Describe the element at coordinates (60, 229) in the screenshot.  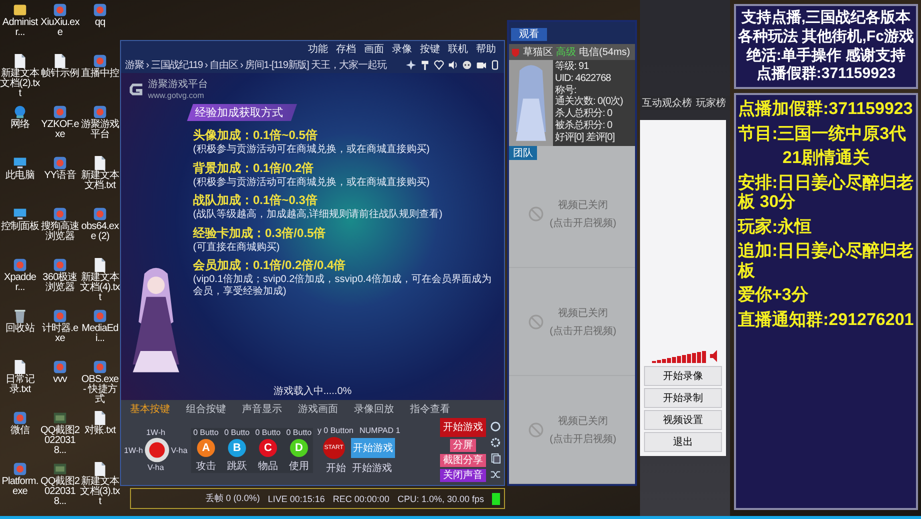
I see `desktop-shortcut: 搜狗高速浏览器` at that location.